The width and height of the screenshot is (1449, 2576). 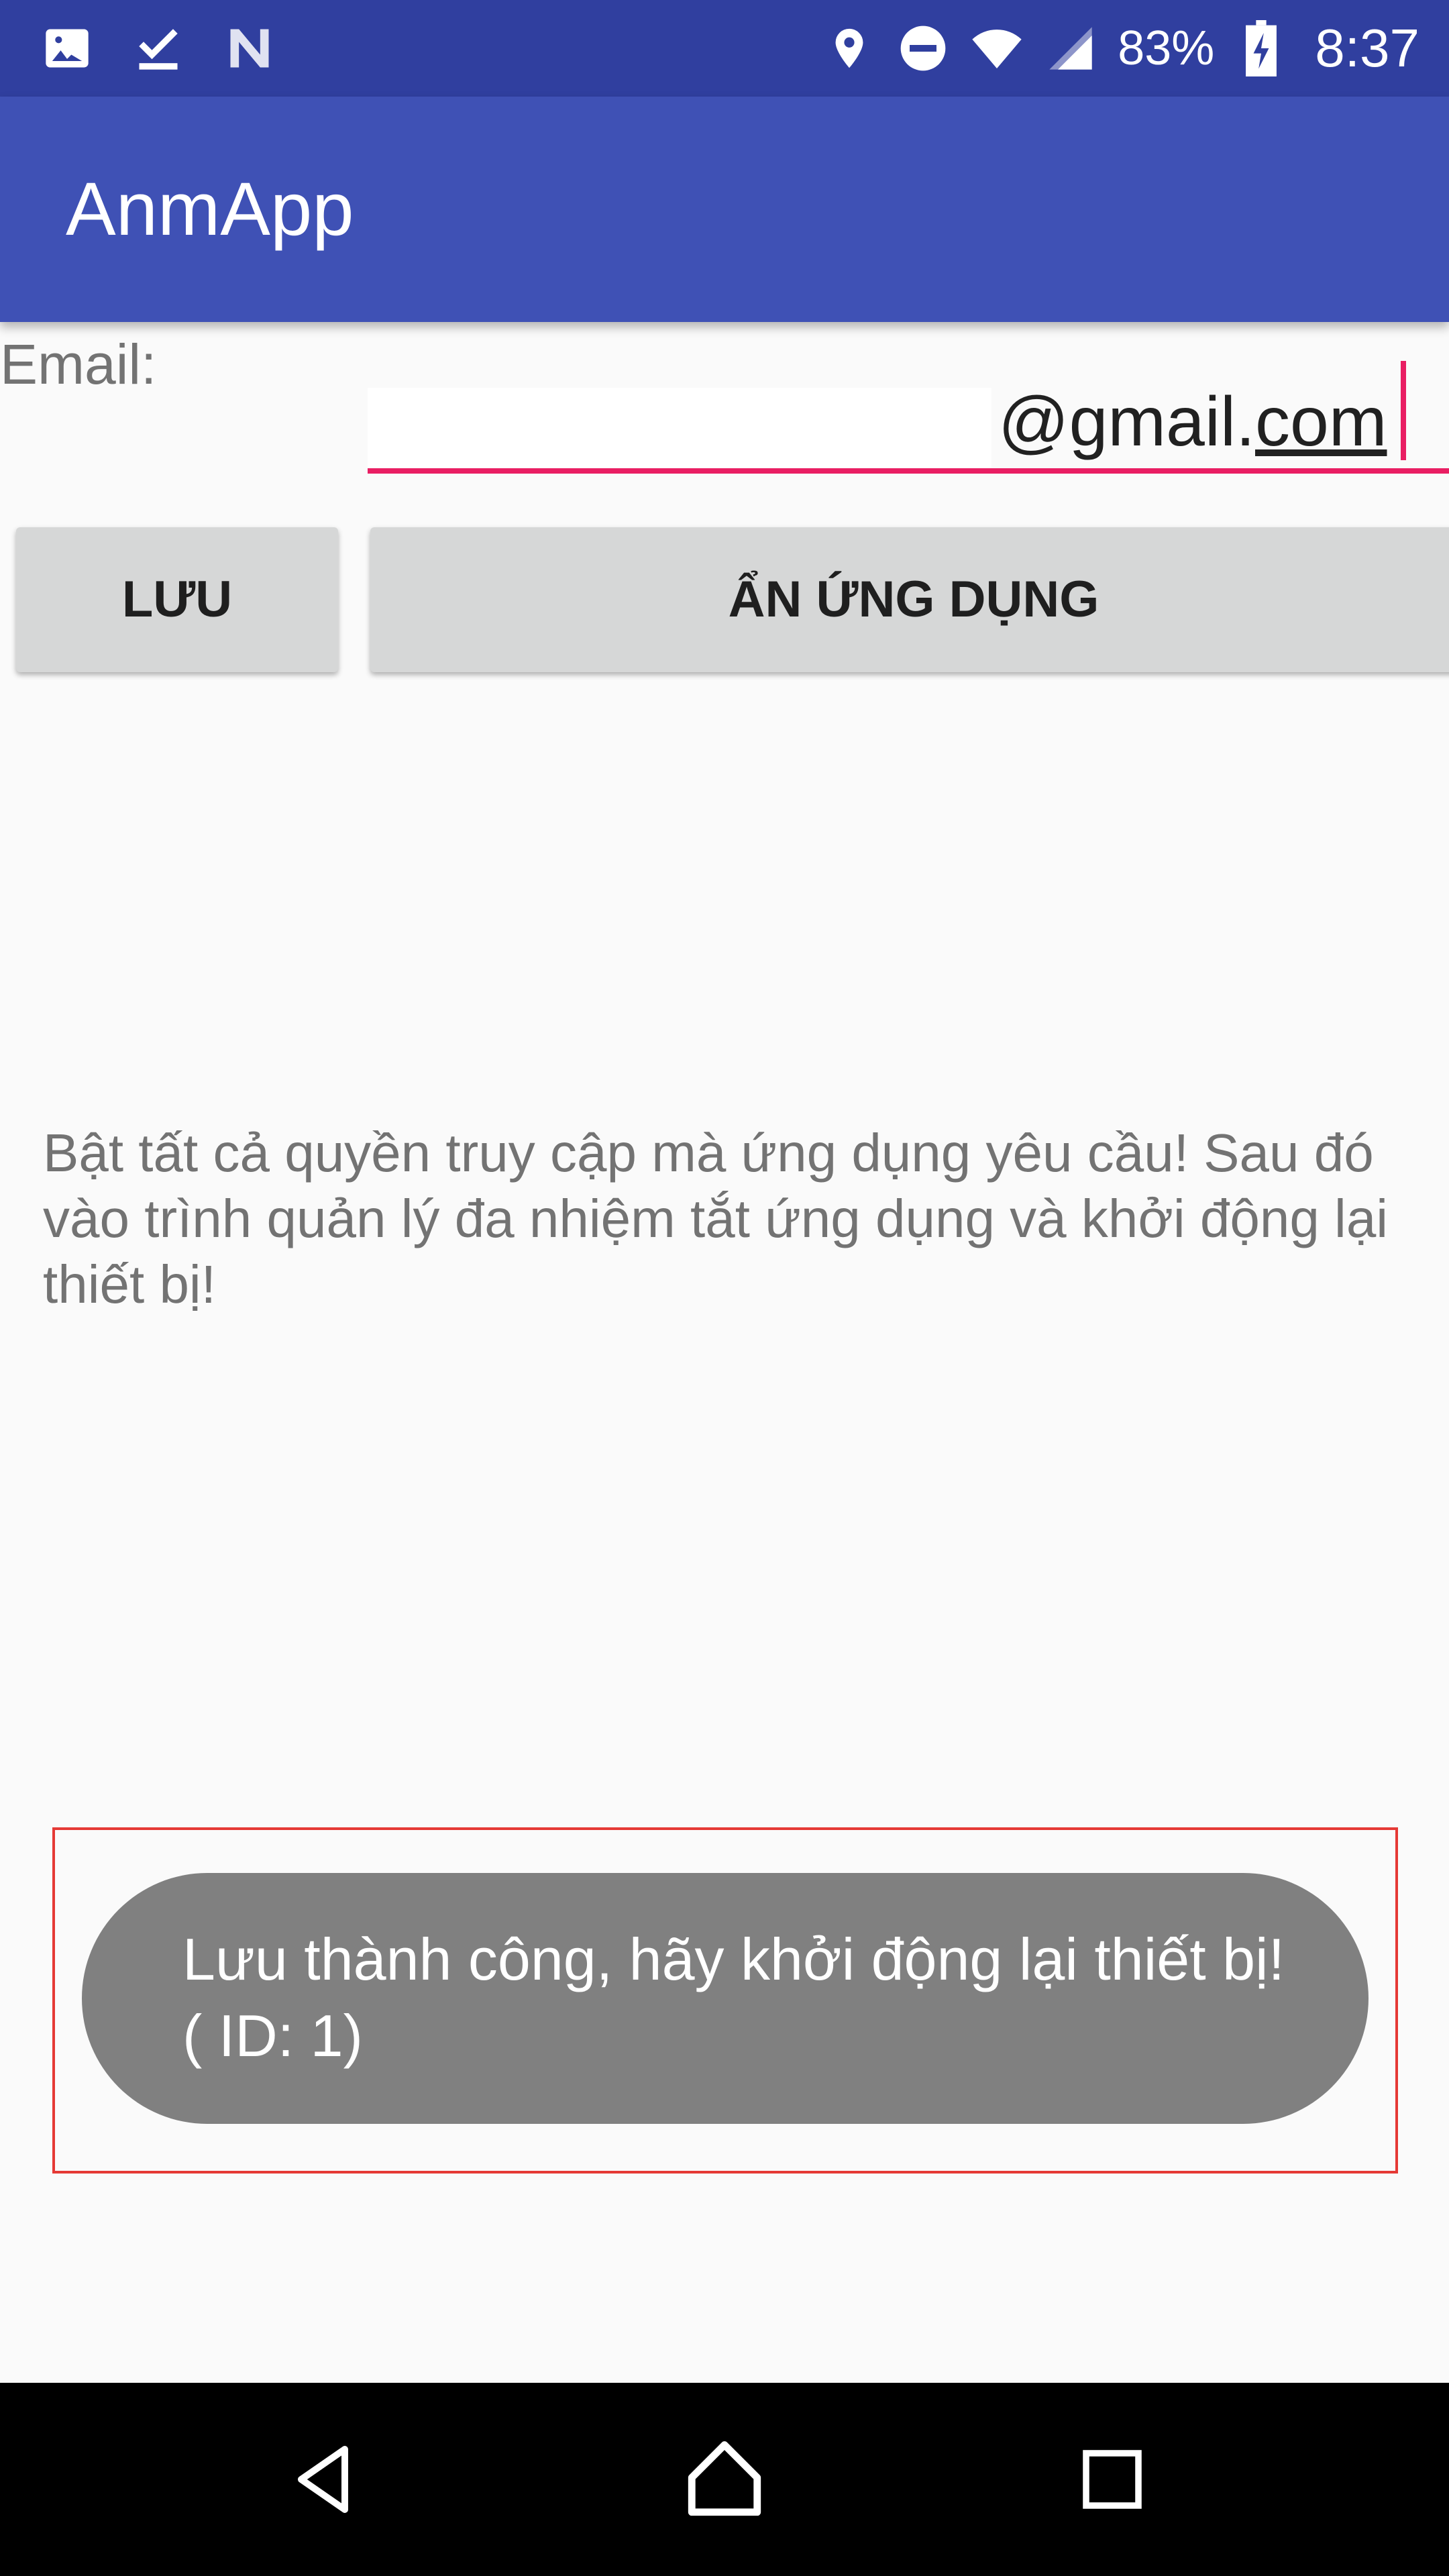 What do you see at coordinates (67, 48) in the screenshot?
I see `image-icon` at bounding box center [67, 48].